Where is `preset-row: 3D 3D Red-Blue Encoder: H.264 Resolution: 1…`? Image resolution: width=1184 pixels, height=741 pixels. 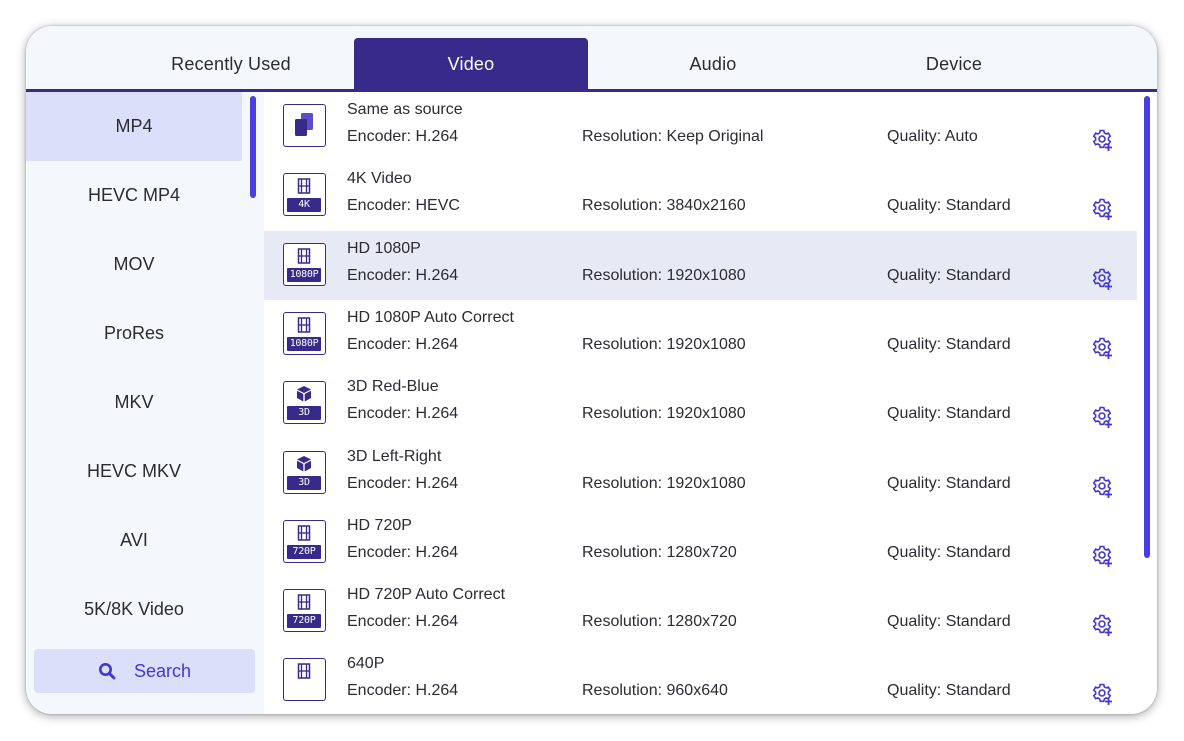 preset-row: 3D 3D Red-Blue Encoder: H.264 Resolution: 1… is located at coordinates (700, 403).